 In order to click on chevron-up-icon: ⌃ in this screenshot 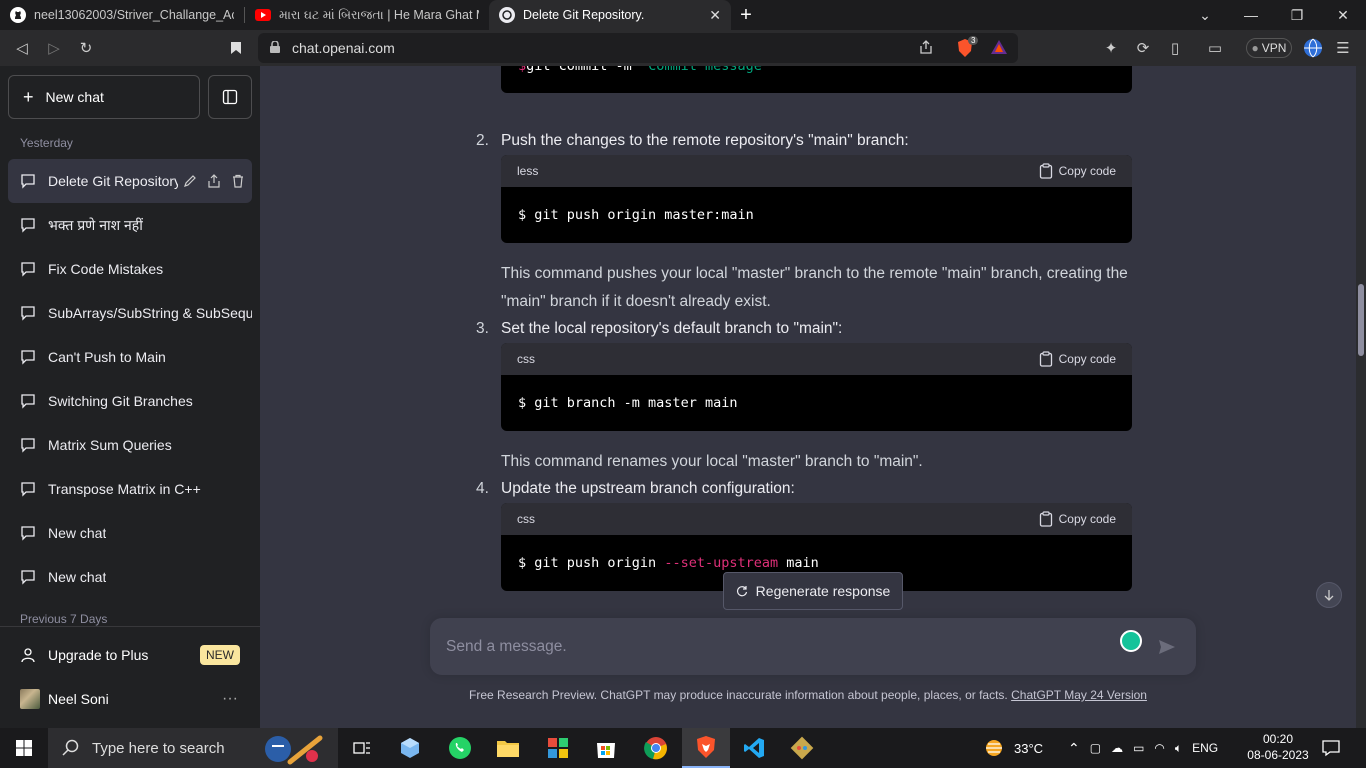, I will do `click(1074, 748)`.